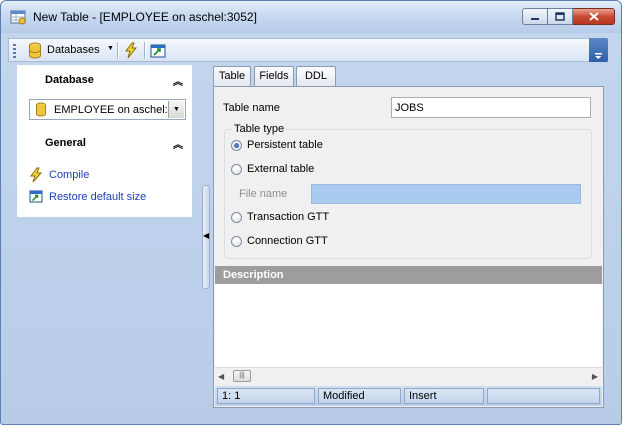 The height and width of the screenshot is (427, 624). I want to click on database-select: EMPLOYEE on aschel: ▼, so click(107, 109).